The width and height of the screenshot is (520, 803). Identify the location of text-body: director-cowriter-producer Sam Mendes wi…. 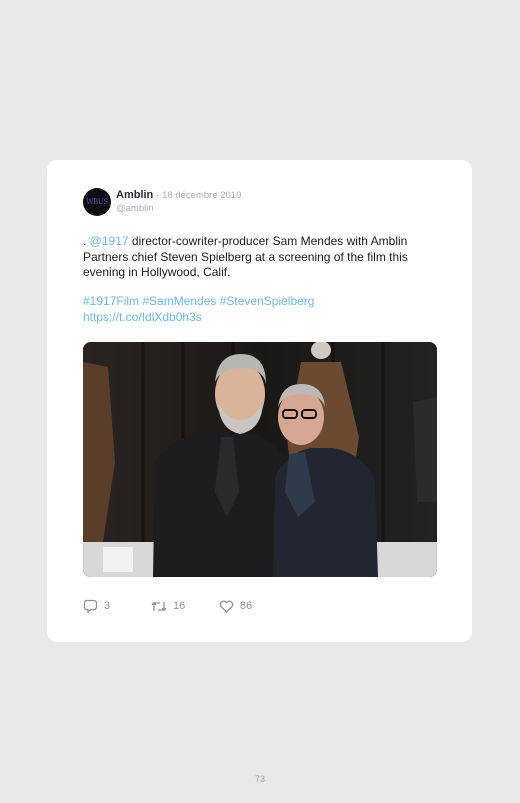
(245, 256).